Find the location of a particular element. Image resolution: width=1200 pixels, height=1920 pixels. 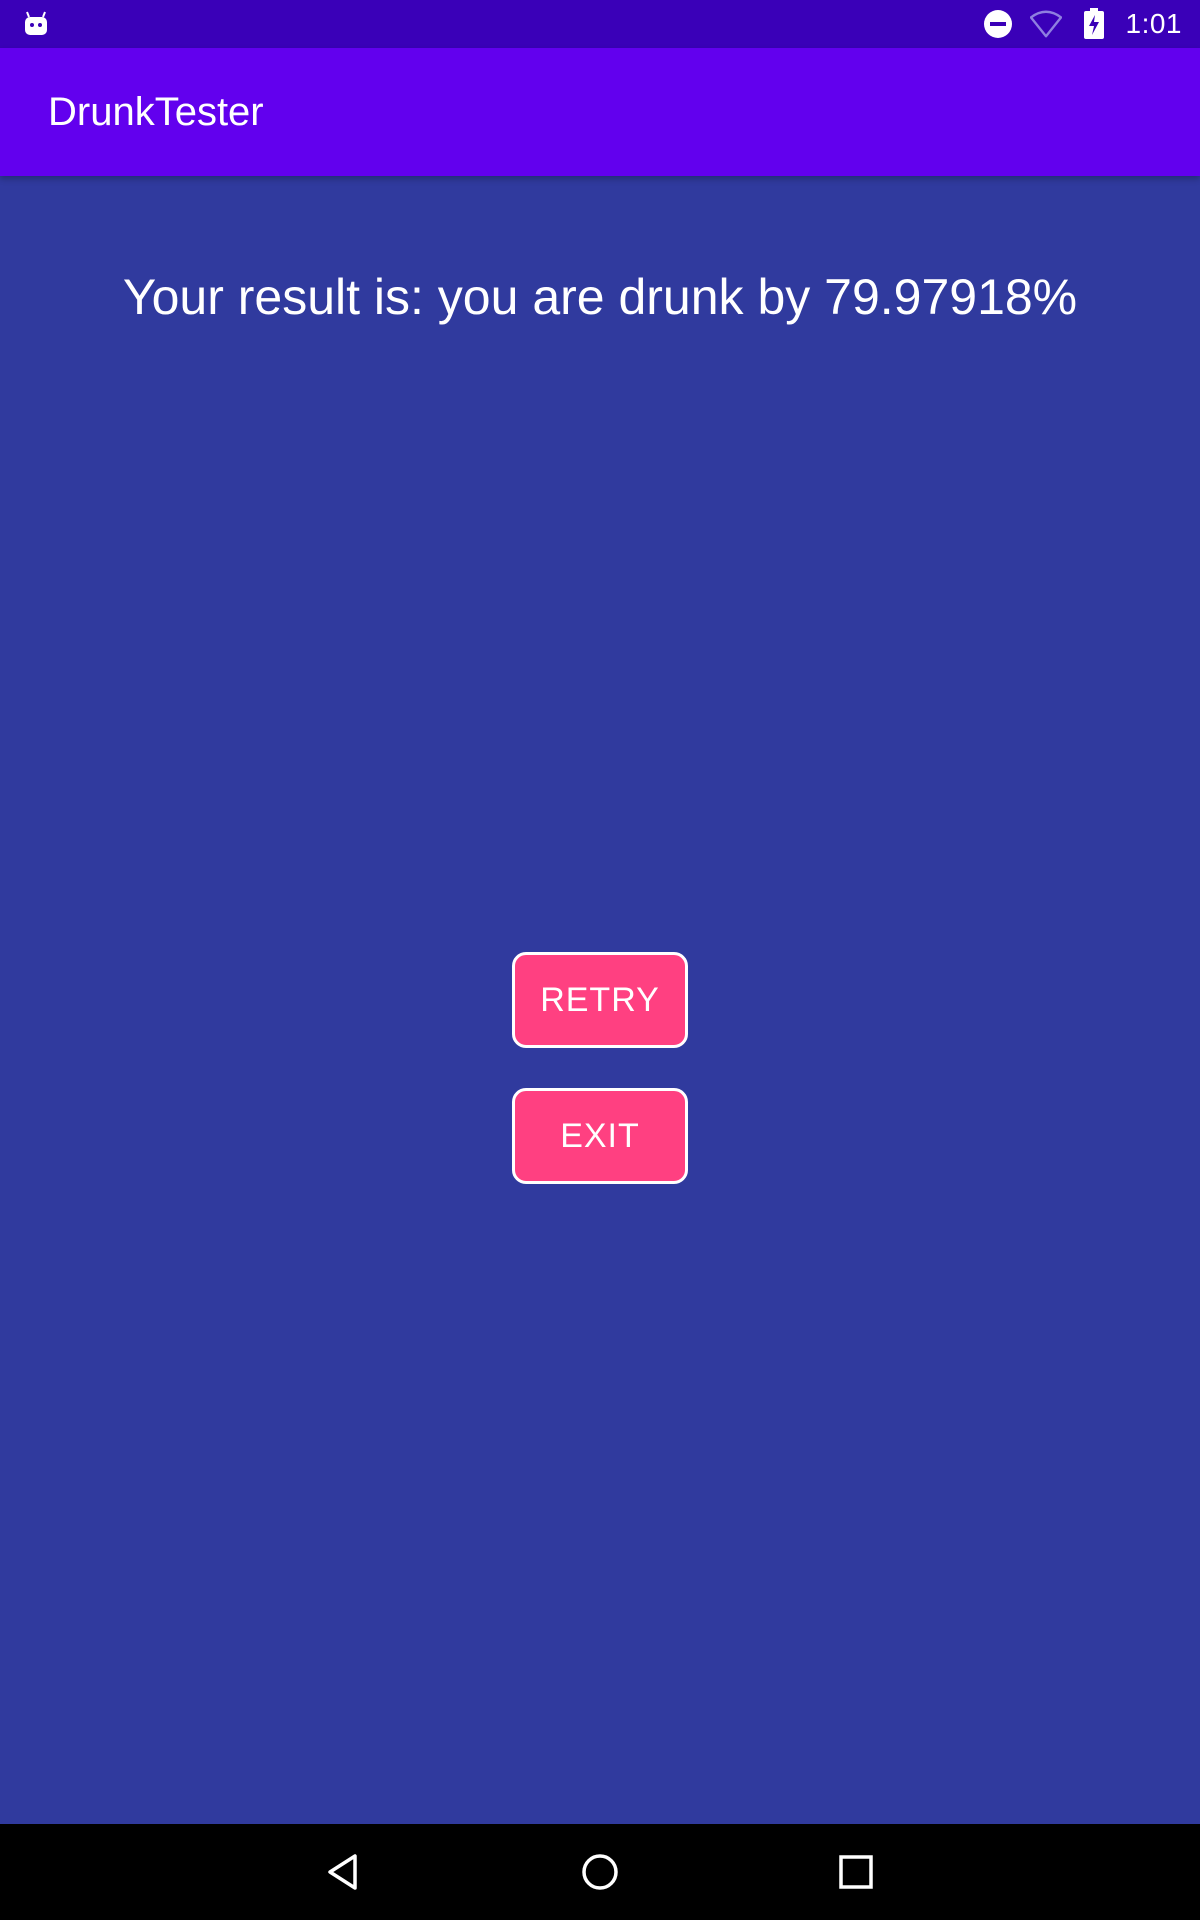

recents-icon is located at coordinates (856, 1872).